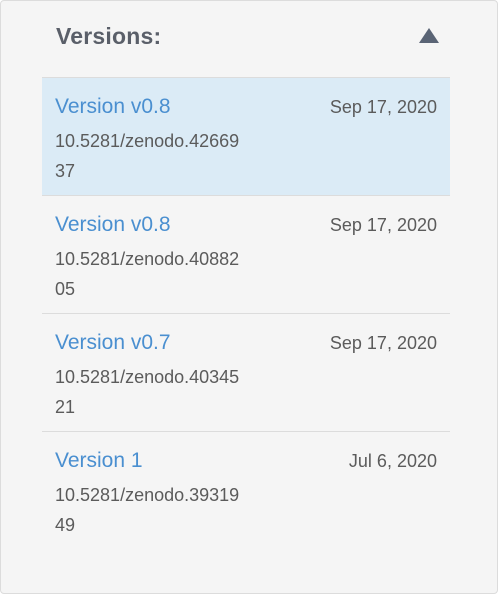 The image size is (498, 594). What do you see at coordinates (147, 156) in the screenshot?
I see `version-doi: 10.5281/zenodo.4266937` at bounding box center [147, 156].